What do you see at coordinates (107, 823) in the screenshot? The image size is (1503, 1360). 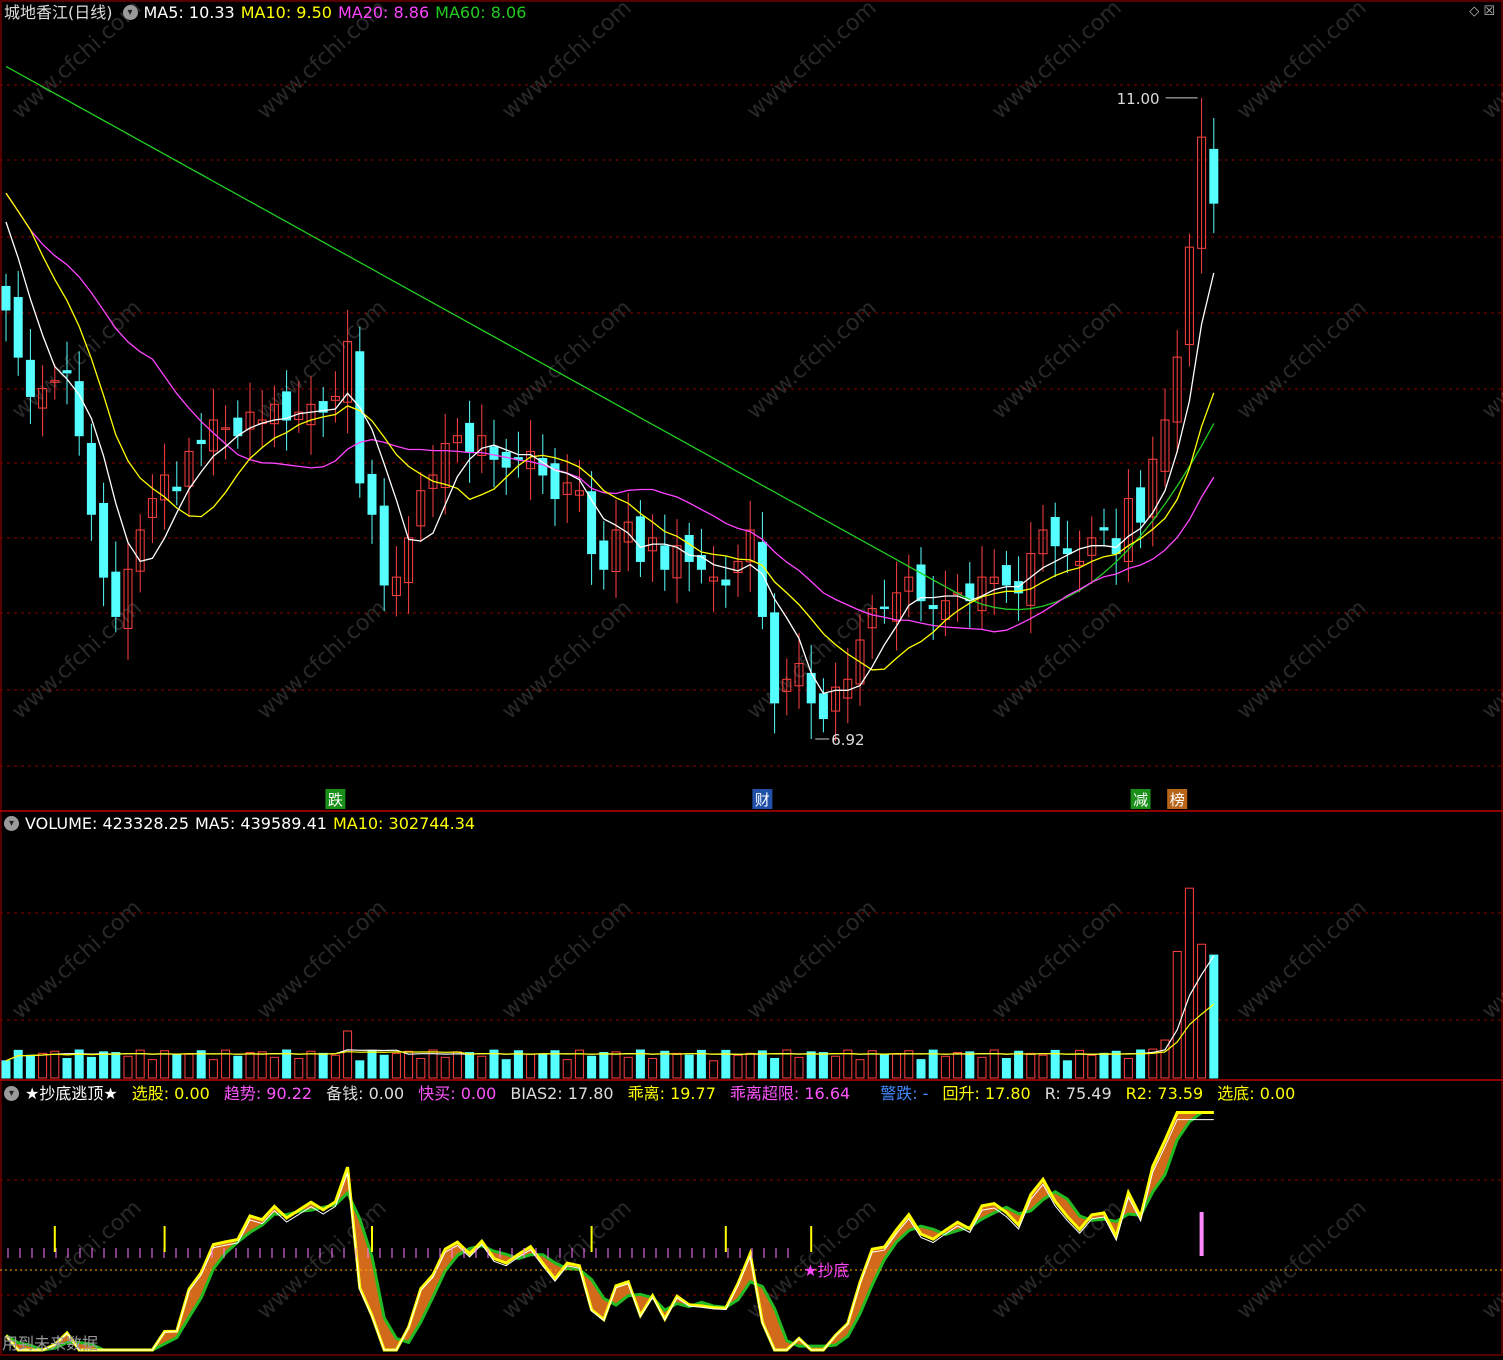 I see `volume-label: VOLUME: 423328.25` at bounding box center [107, 823].